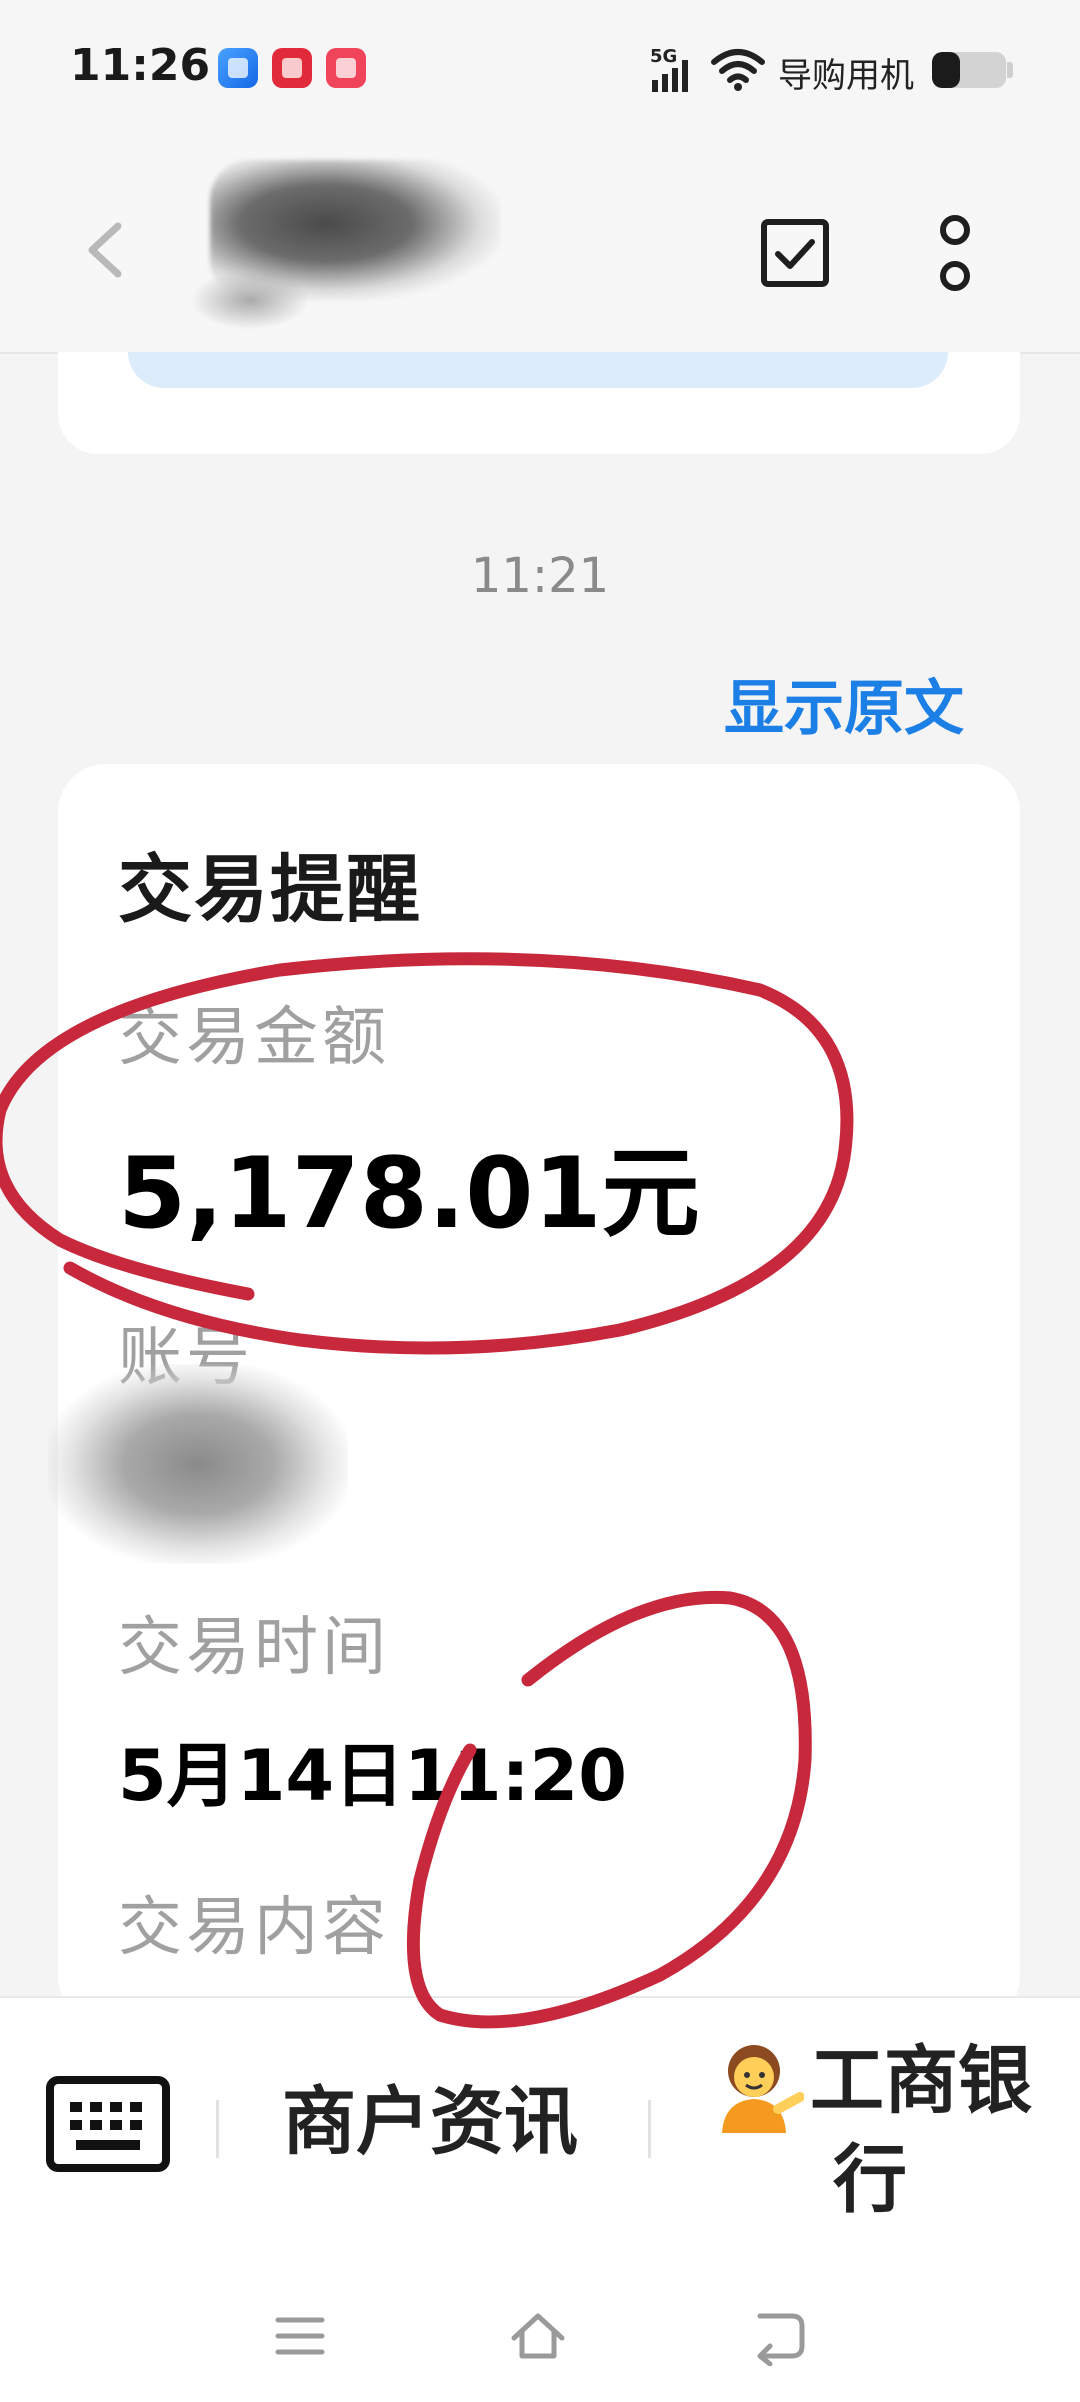 This screenshot has width=1080, height=2402. Describe the element at coordinates (738, 70) in the screenshot. I see `wifi-icon` at that location.